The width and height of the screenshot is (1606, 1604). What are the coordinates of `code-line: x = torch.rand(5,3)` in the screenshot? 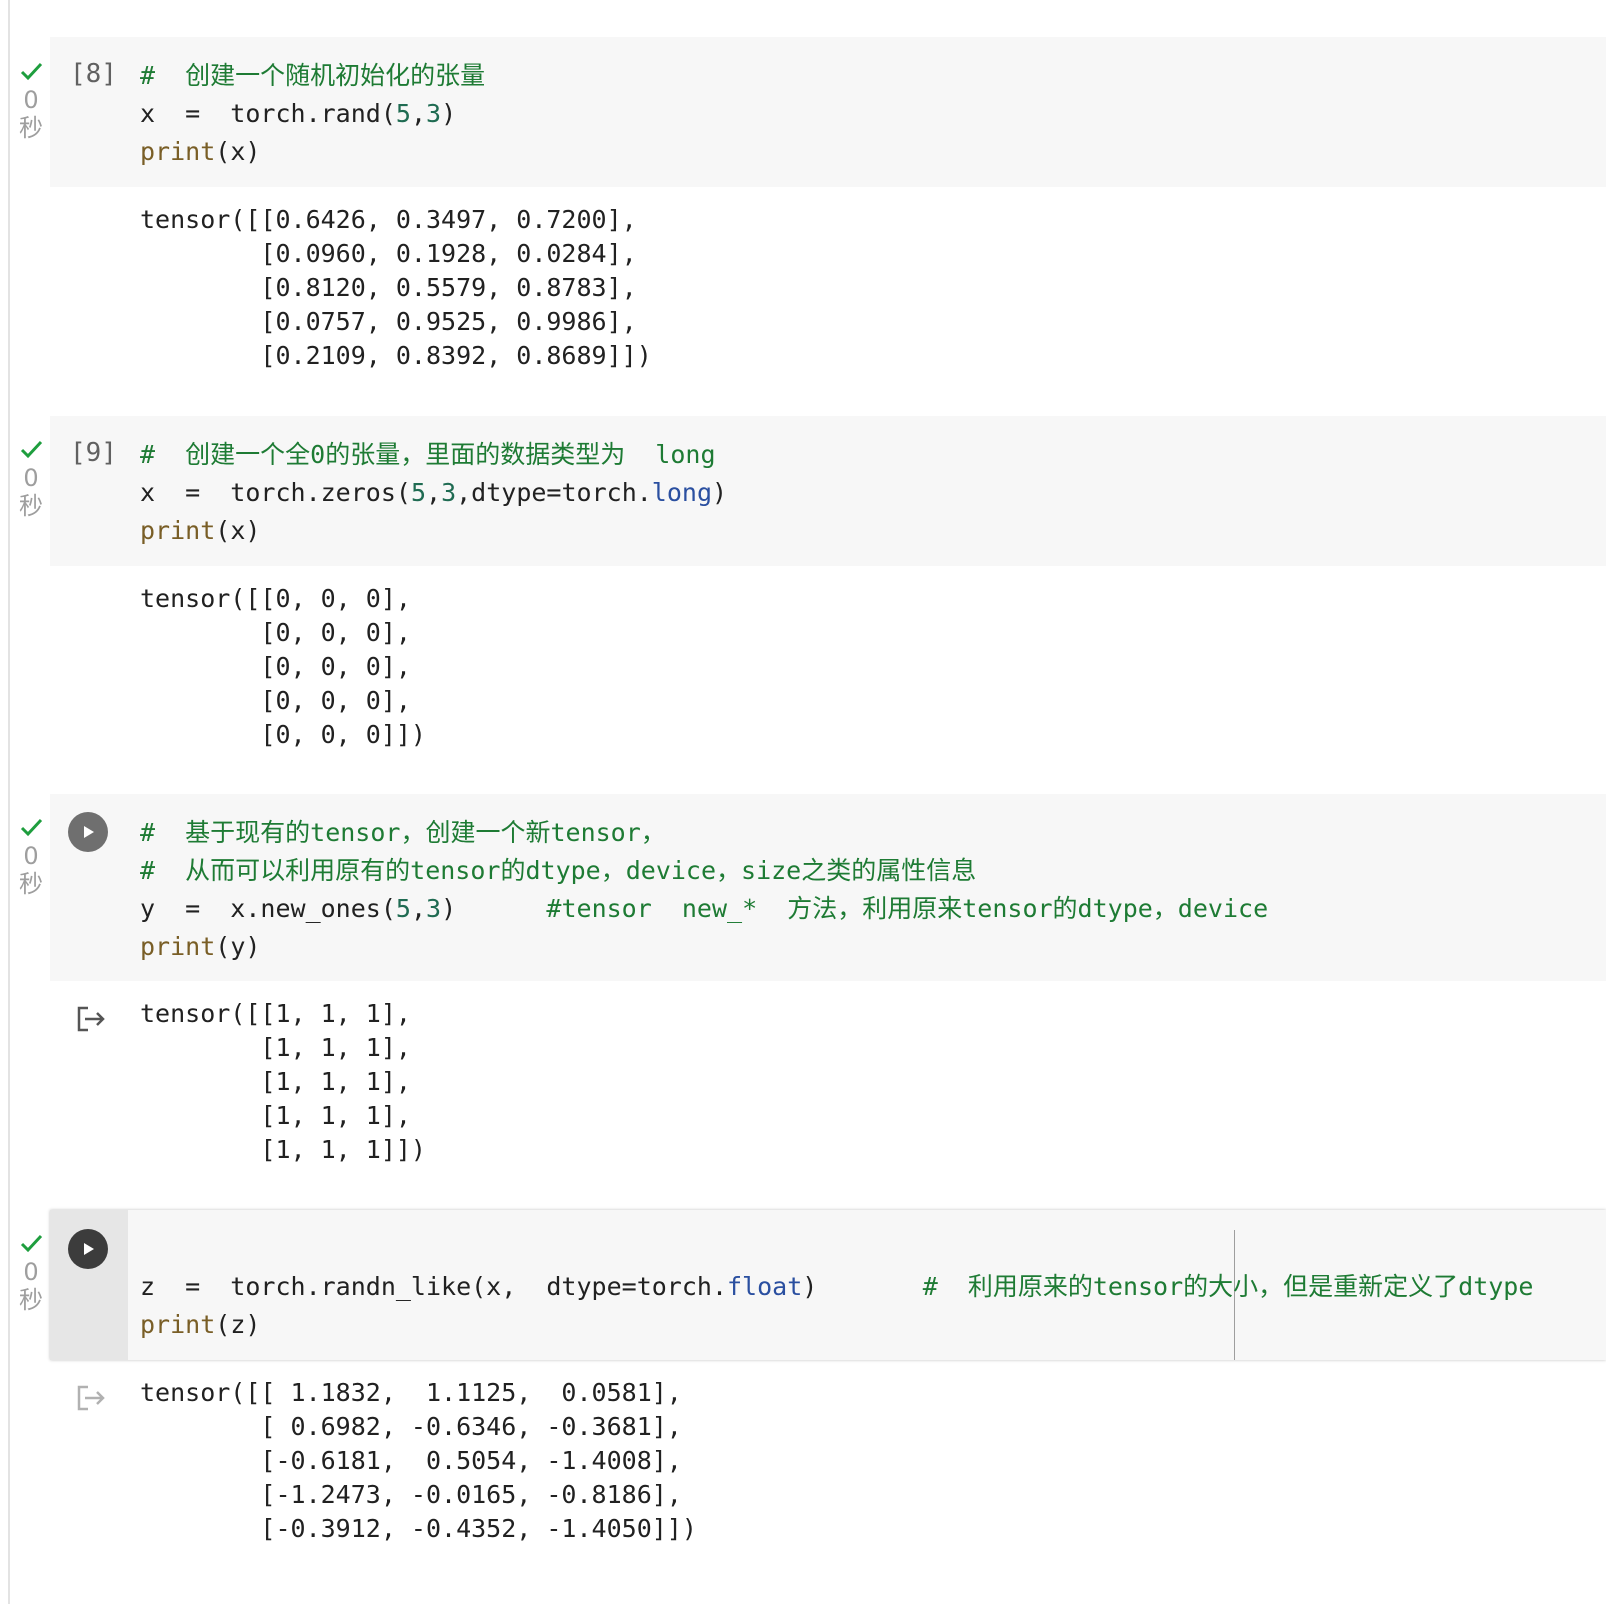 It's located at (298, 113).